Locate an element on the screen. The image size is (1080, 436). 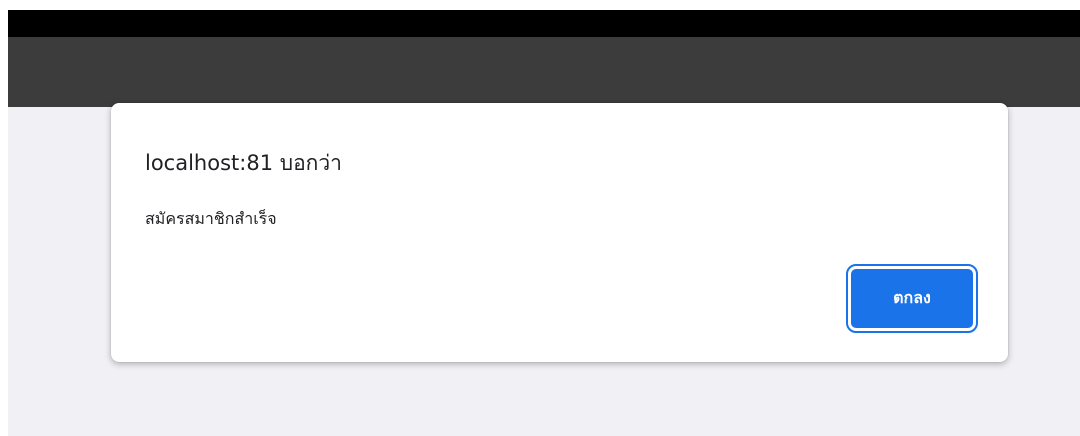
dialog-title: localhost:81 บอกว่า is located at coordinates (243, 163).